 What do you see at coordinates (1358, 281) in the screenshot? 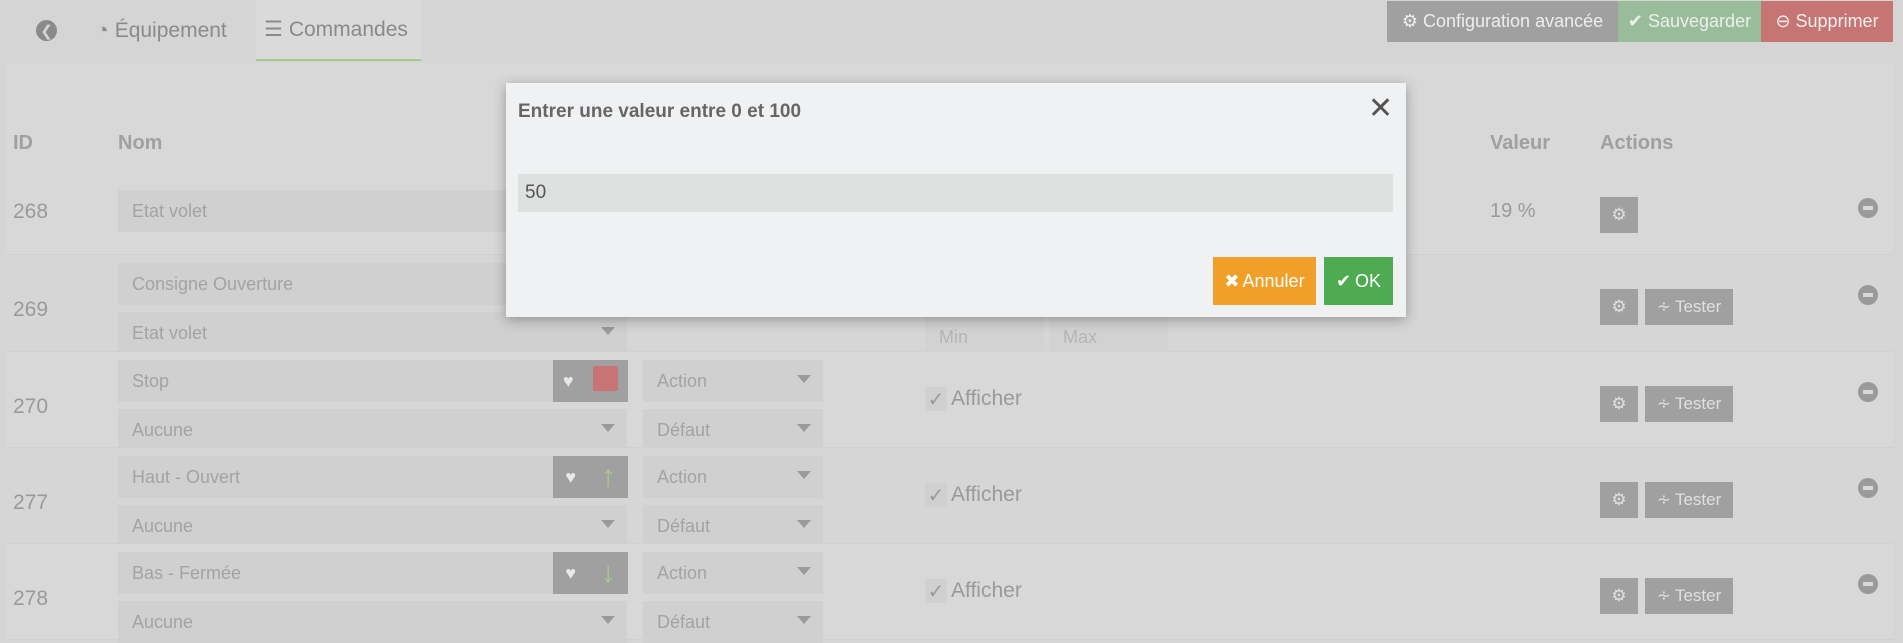
I see `ok-button: ✔ OK` at bounding box center [1358, 281].